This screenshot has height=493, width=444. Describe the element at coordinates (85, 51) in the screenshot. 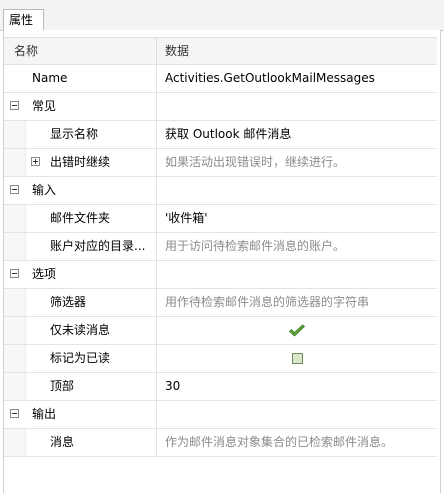

I see `column-header-name: 名称` at that location.